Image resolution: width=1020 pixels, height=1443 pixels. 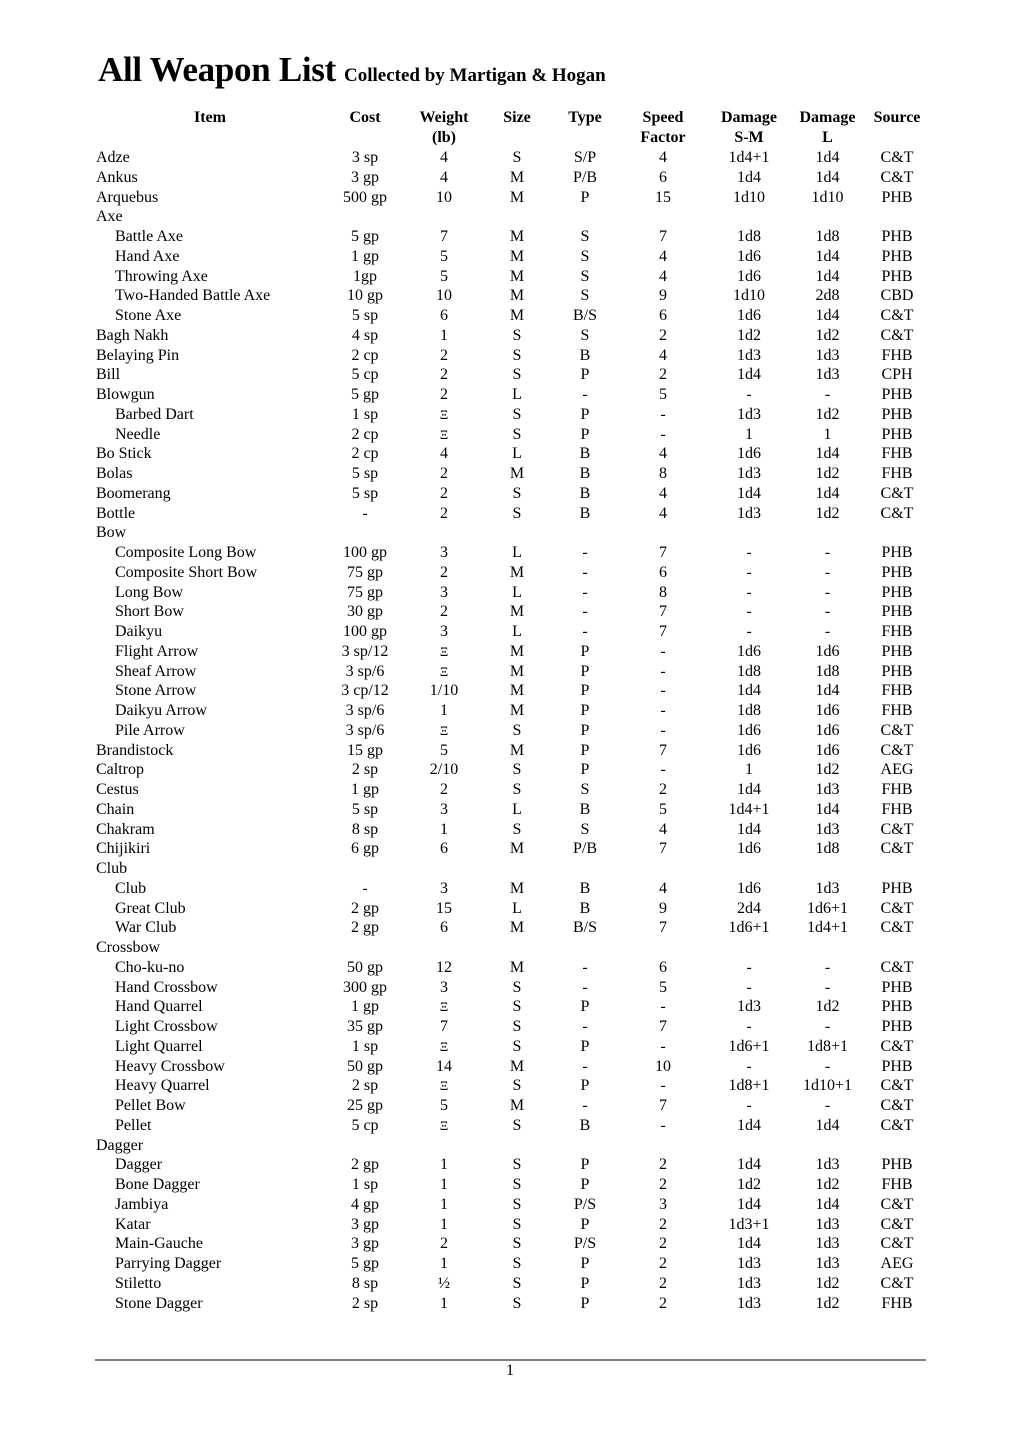 What do you see at coordinates (365, 236) in the screenshot?
I see `cost-cell: 5 gp` at bounding box center [365, 236].